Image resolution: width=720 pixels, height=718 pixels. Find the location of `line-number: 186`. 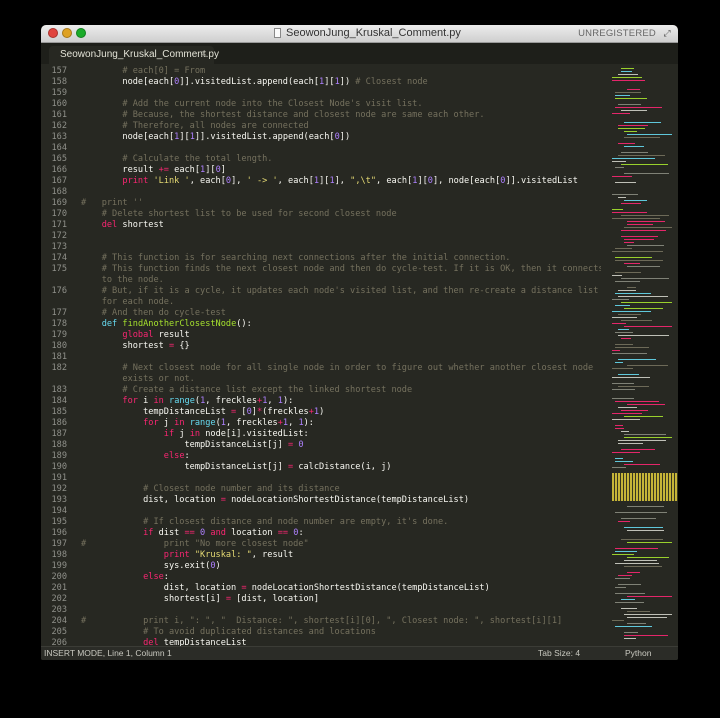

line-number: 186 is located at coordinates (59, 423).